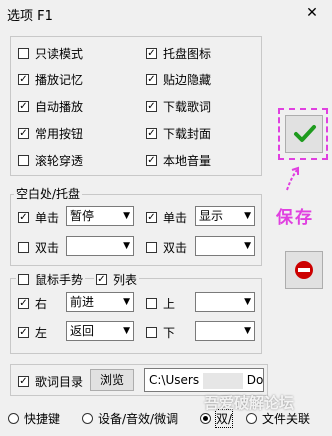  What do you see at coordinates (166, 13) in the screenshot?
I see `title-bar: 选项 F1 ✕` at bounding box center [166, 13].